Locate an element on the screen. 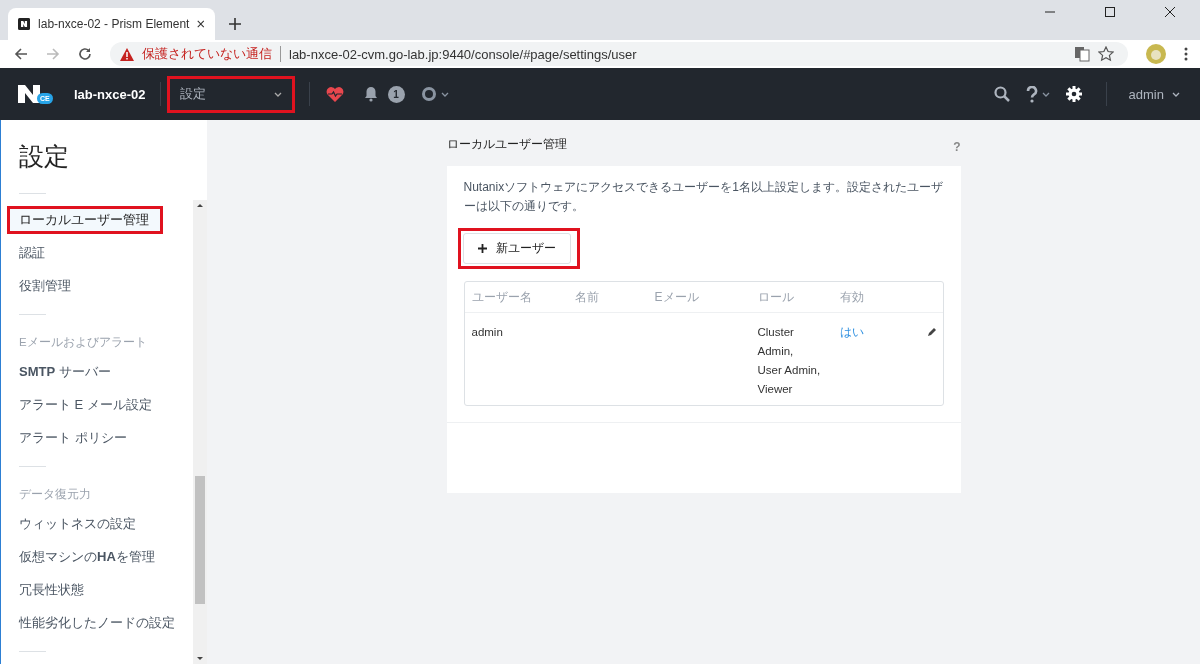 The image size is (1200, 664). section-heading: データ復元力 is located at coordinates (55, 494).